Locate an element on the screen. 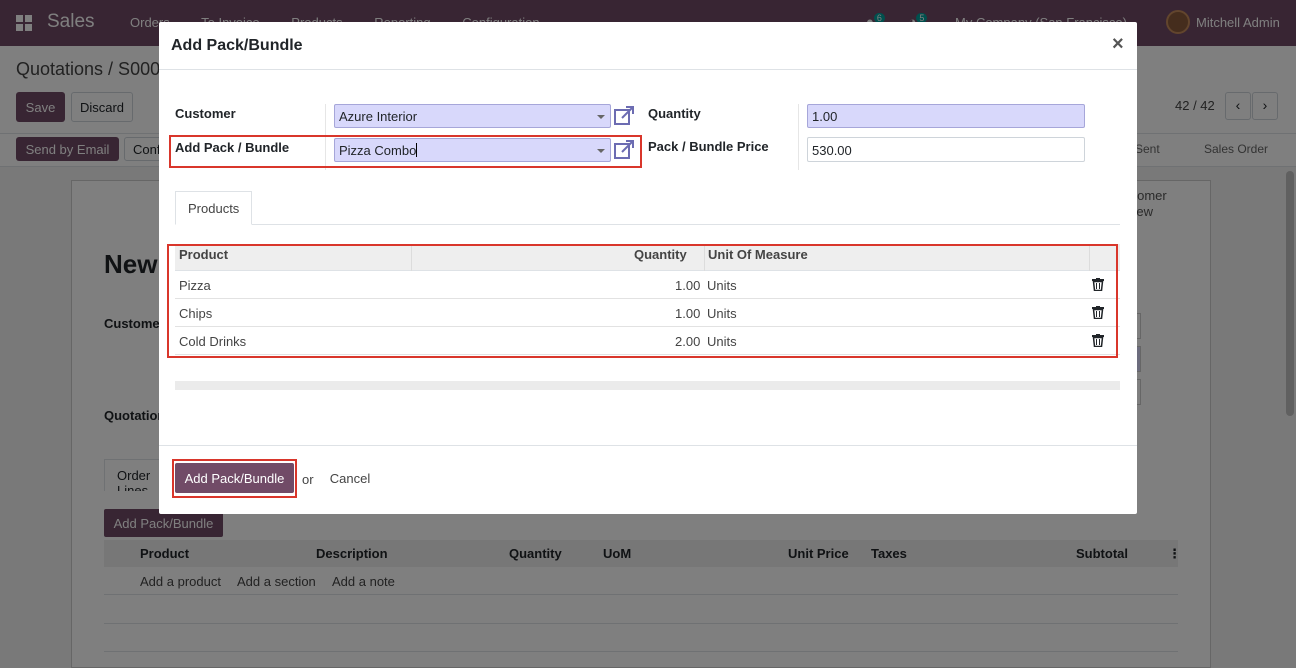  customer-value: Azure Interior is located at coordinates (378, 116).